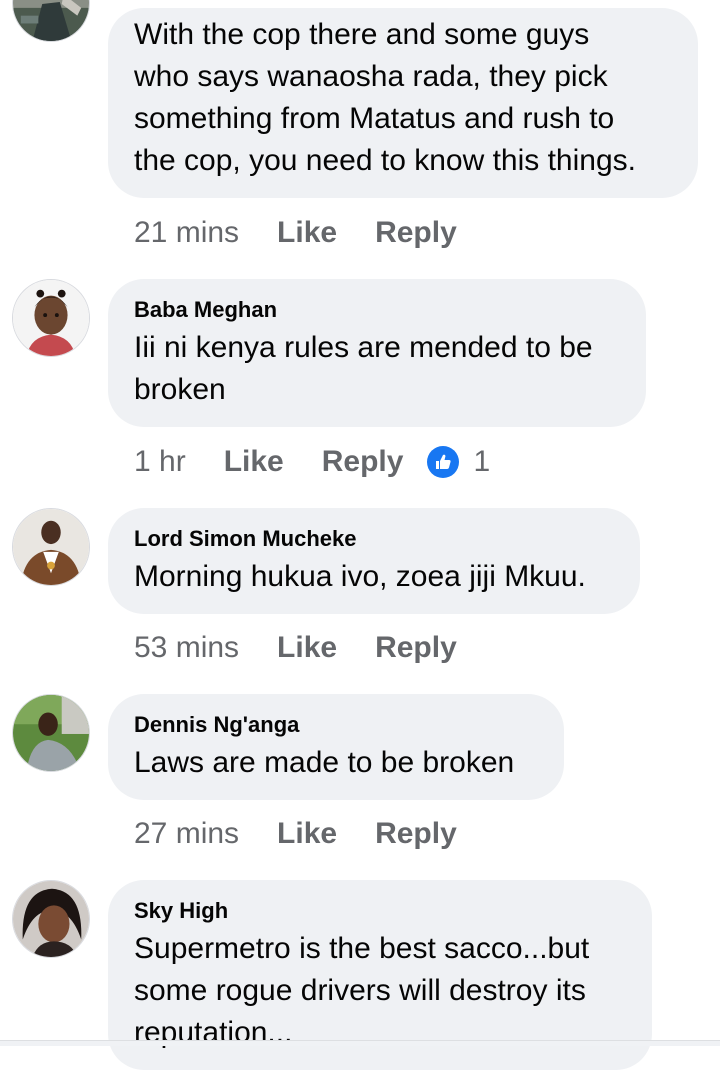  Describe the element at coordinates (181, 911) in the screenshot. I see `comment-author: Sky High` at that location.